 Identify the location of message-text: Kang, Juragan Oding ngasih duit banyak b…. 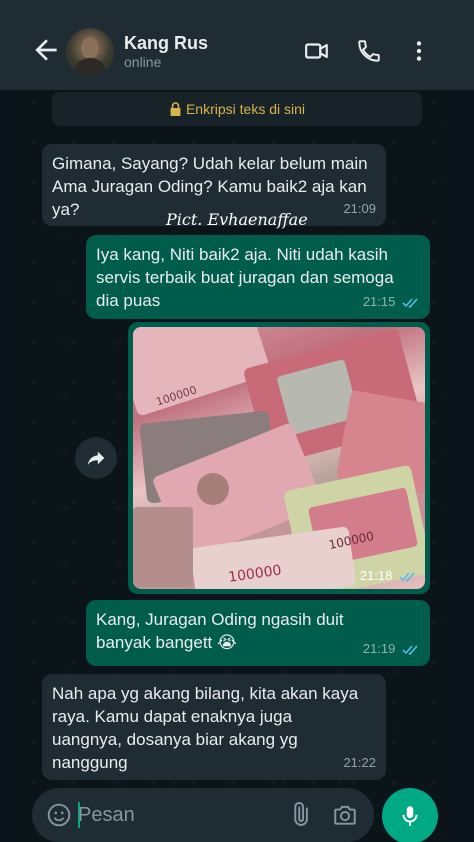
(220, 631).